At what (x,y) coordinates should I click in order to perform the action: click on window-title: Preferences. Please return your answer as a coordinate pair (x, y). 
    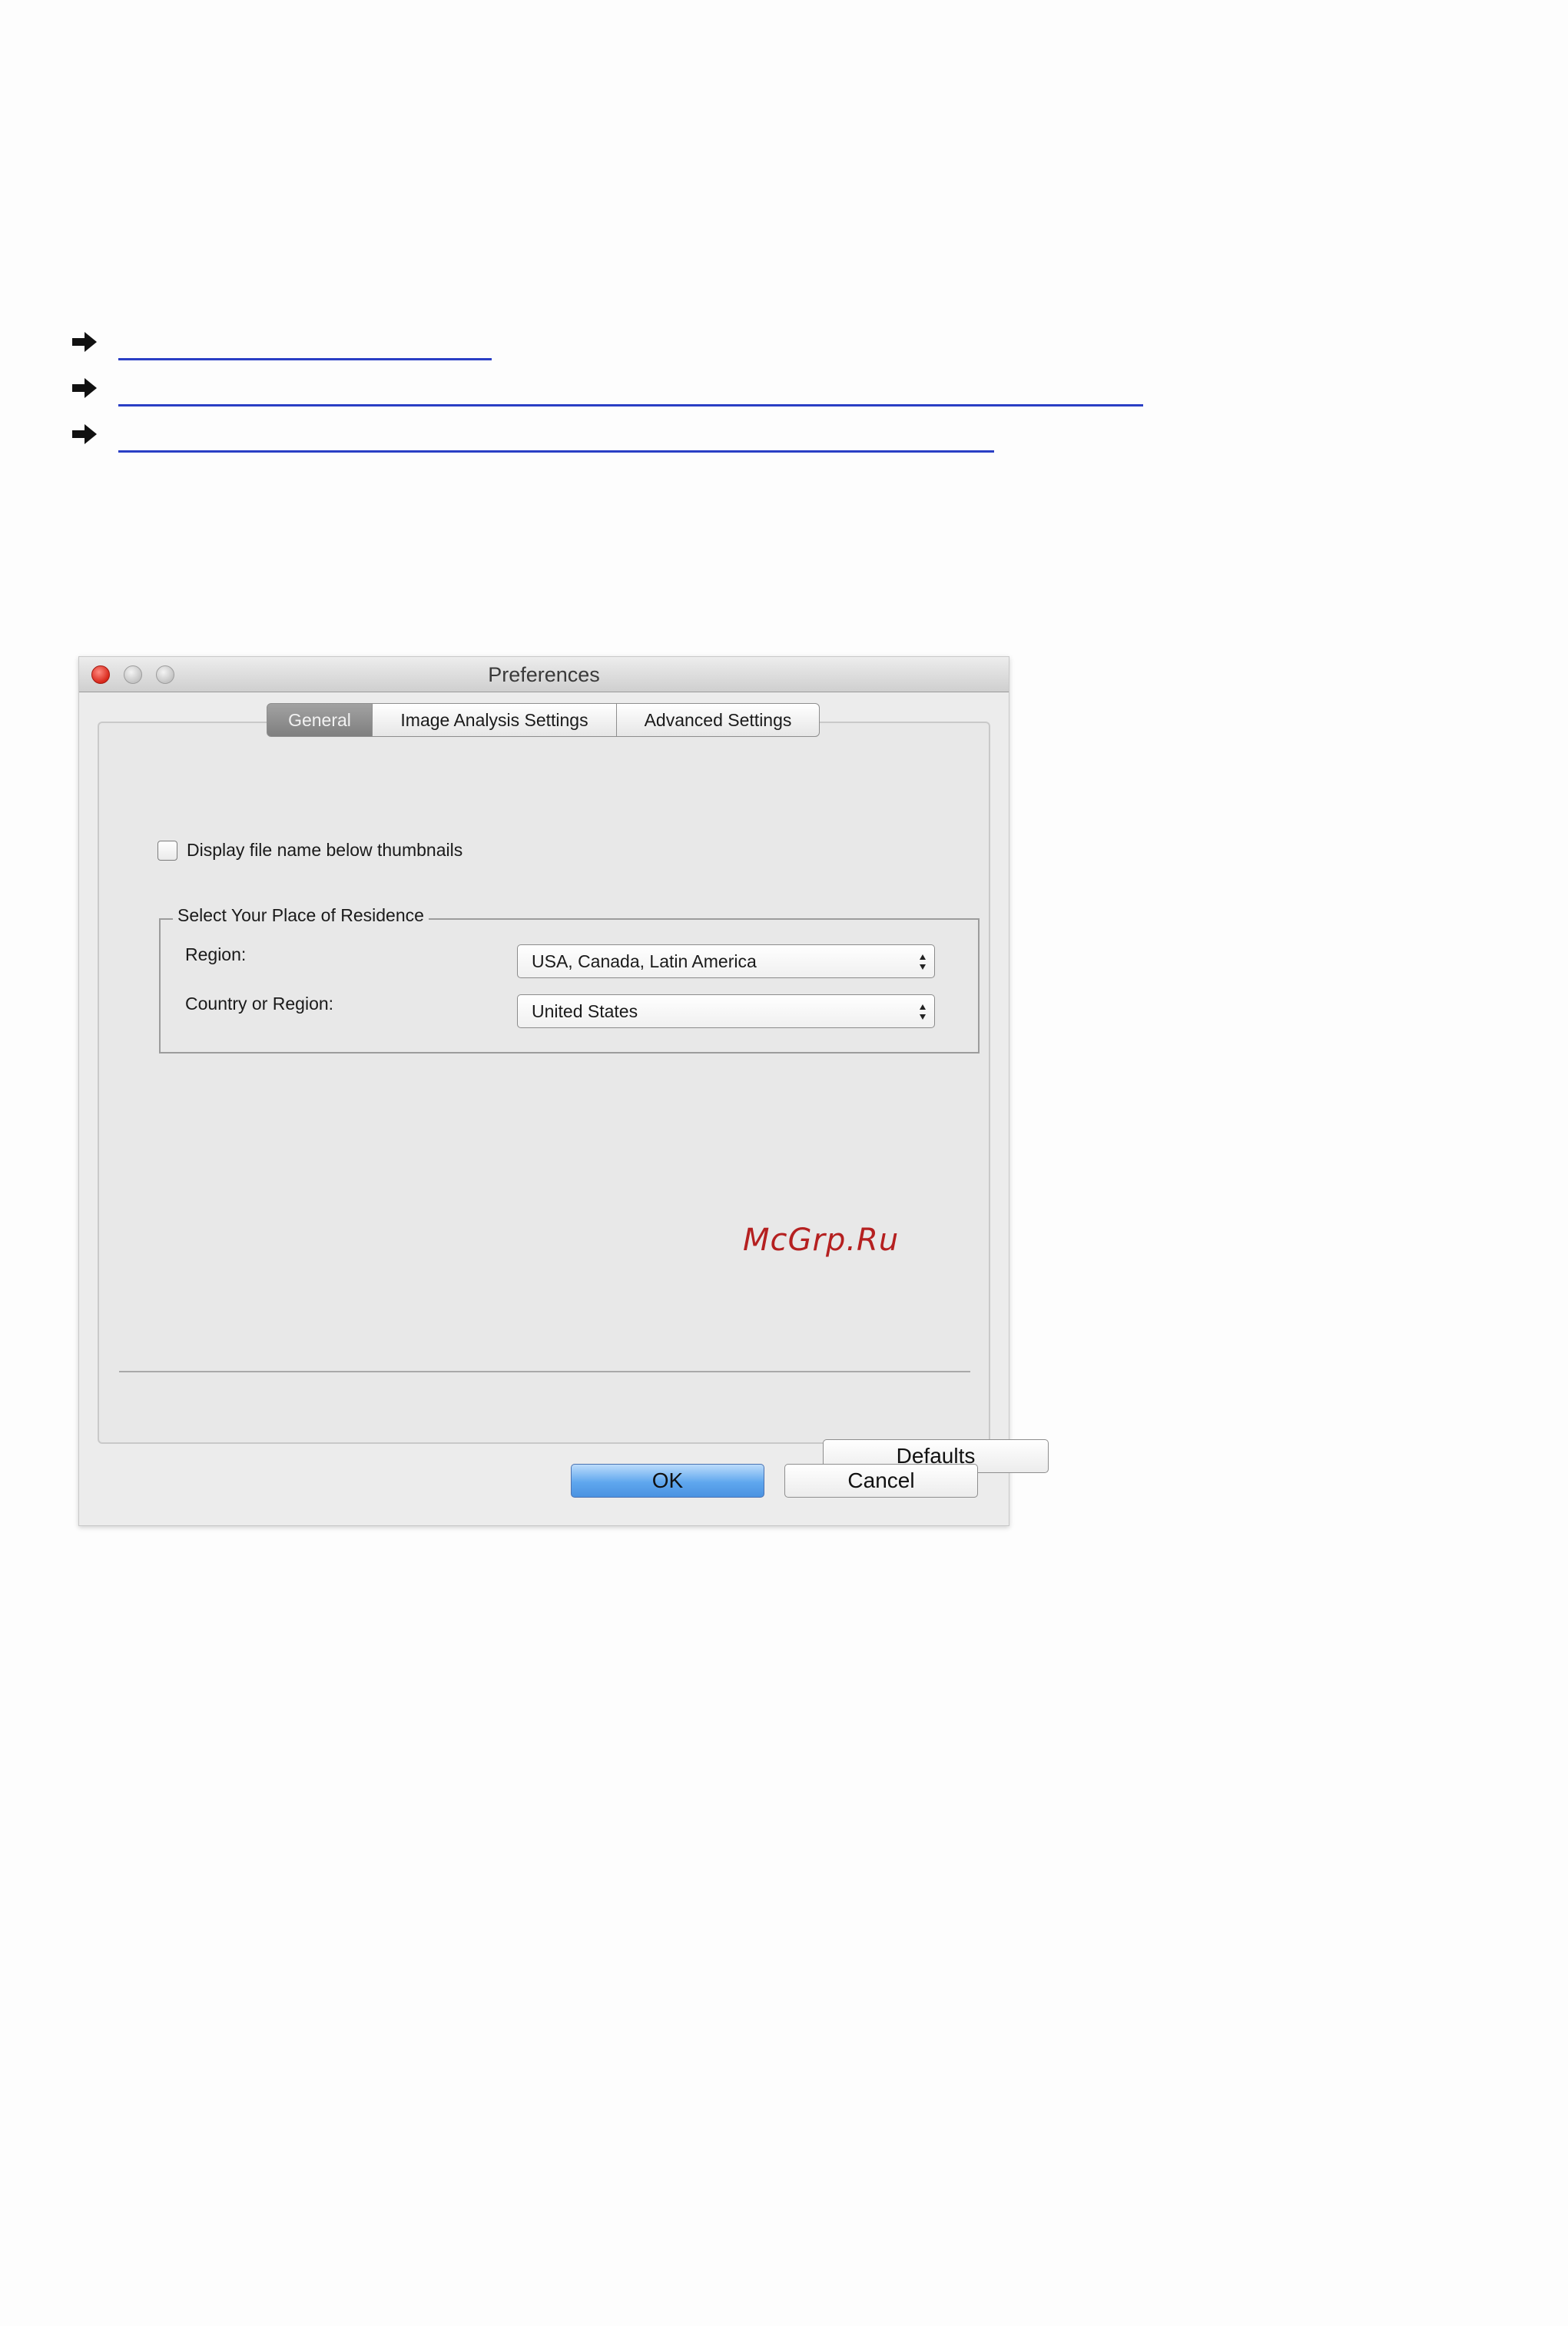
    Looking at the image, I should click on (544, 674).